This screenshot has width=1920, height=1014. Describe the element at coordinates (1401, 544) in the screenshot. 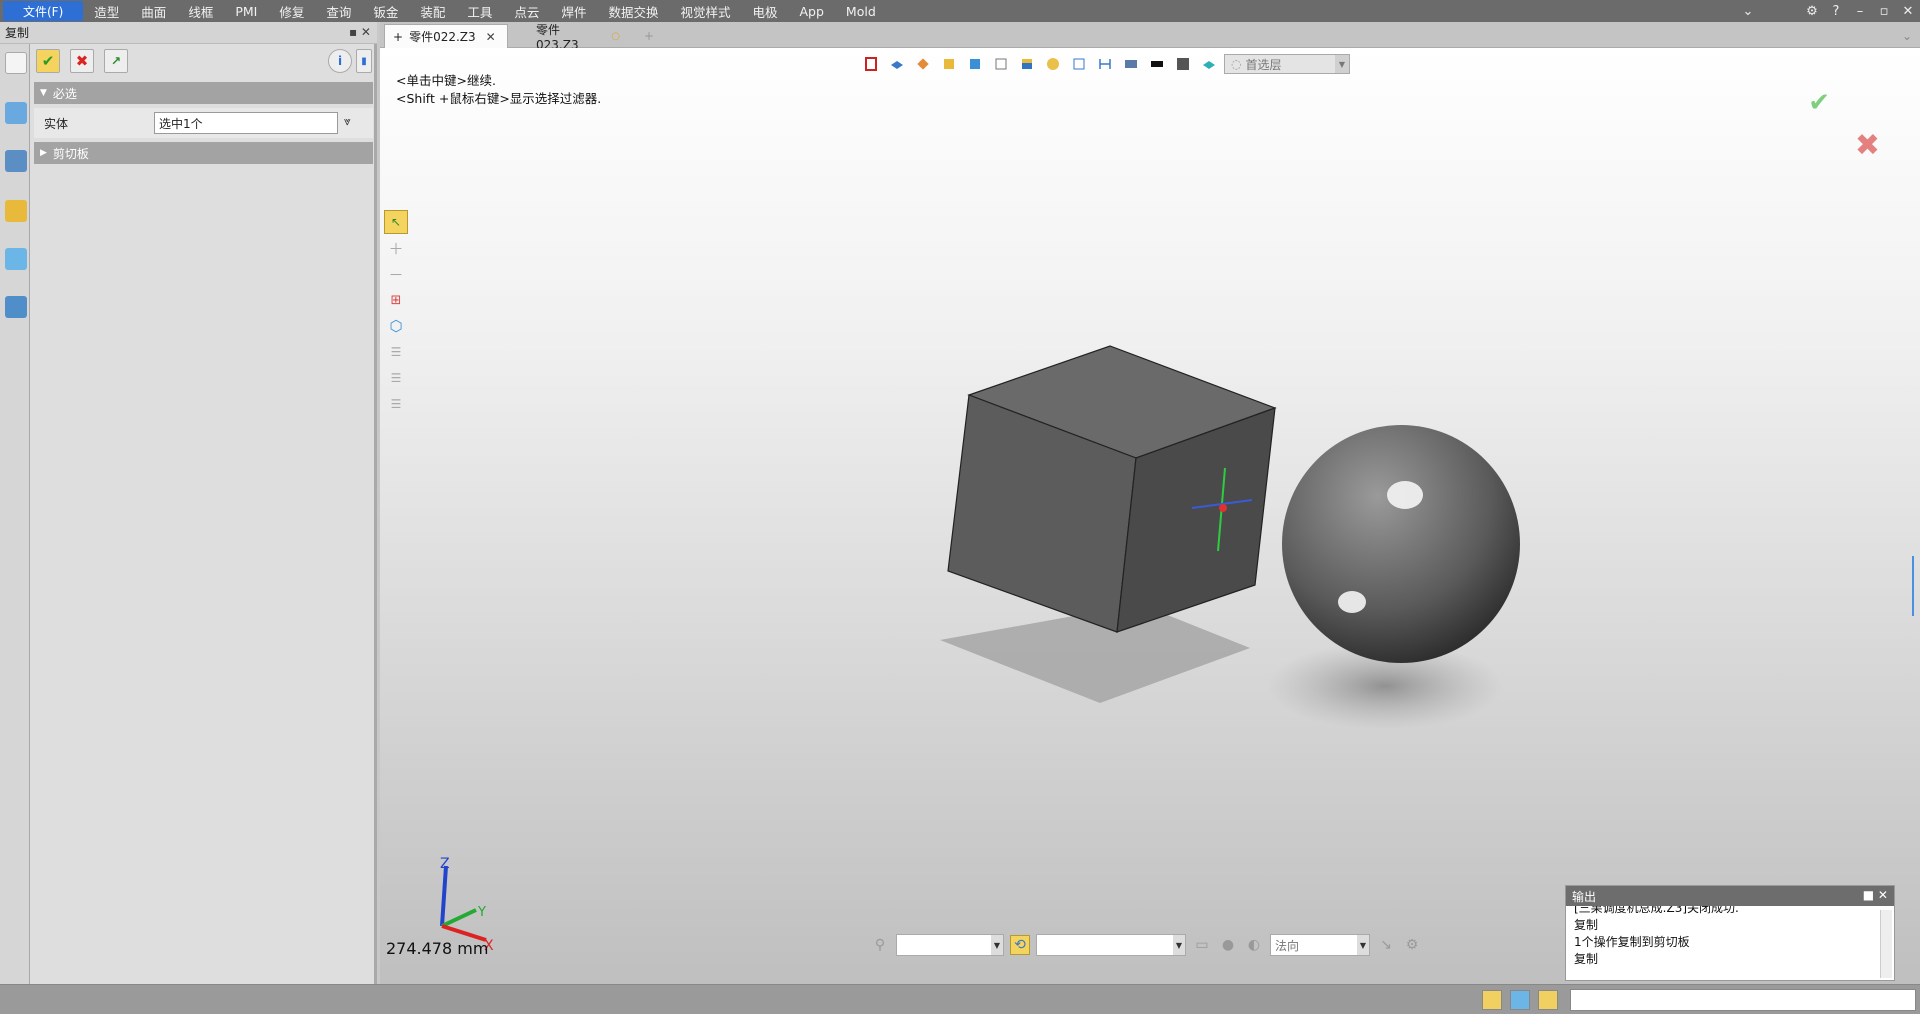

I see `sphere` at that location.